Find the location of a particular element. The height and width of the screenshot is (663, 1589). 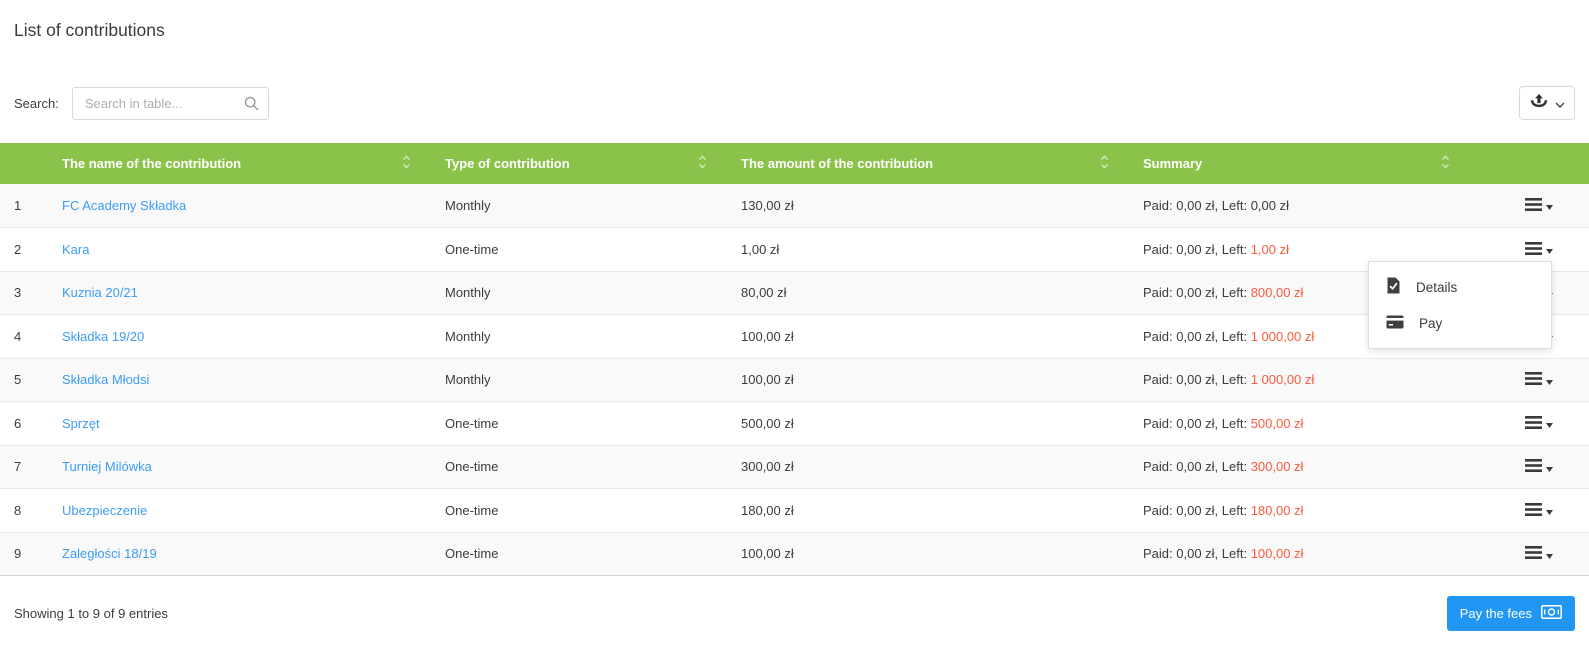

summary-text: Paid: 0,00 zł, Left: 800,00 zł is located at coordinates (1223, 292).